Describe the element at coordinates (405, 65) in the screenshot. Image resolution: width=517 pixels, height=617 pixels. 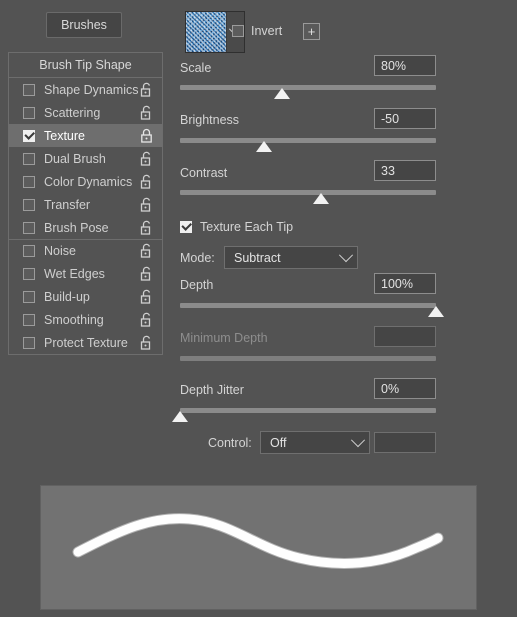
I see `scale-value-field: 80%` at that location.